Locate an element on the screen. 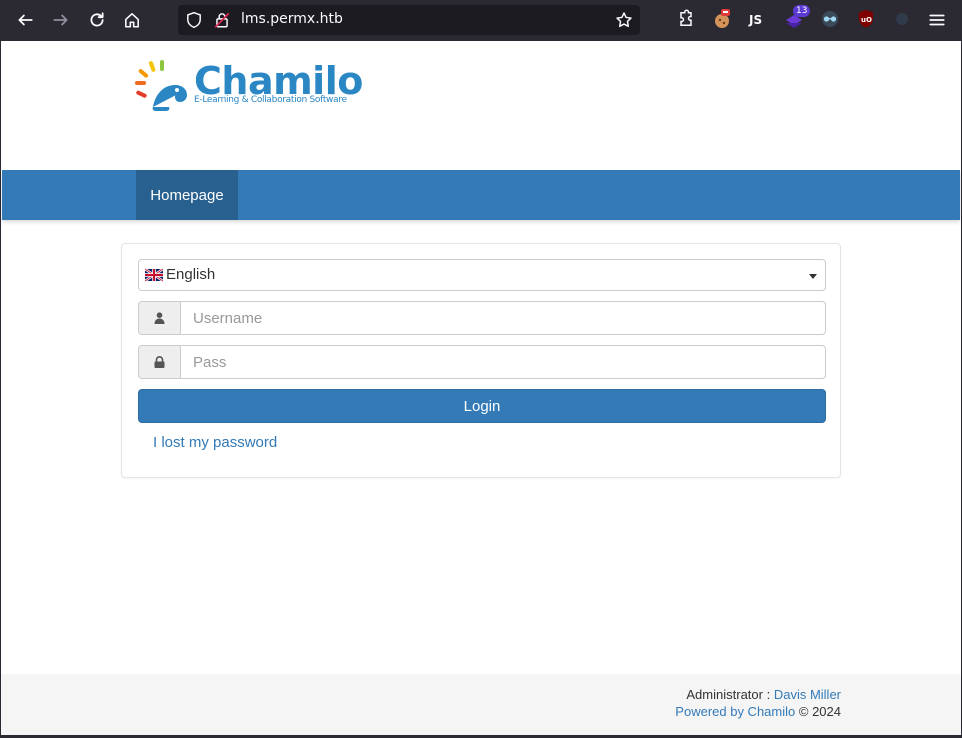  logo-tagline: E-Learning & Collaboration Software is located at coordinates (270, 100).